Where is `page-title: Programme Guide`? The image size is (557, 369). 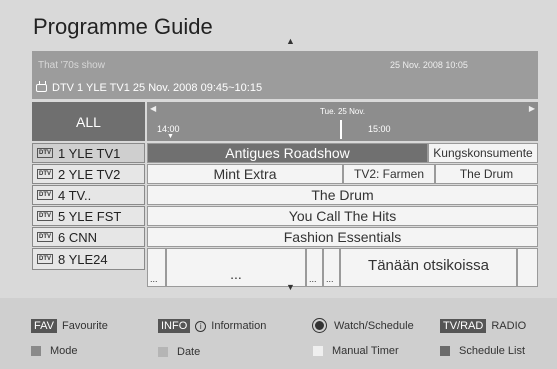
page-title: Programme Guide is located at coordinates (123, 26).